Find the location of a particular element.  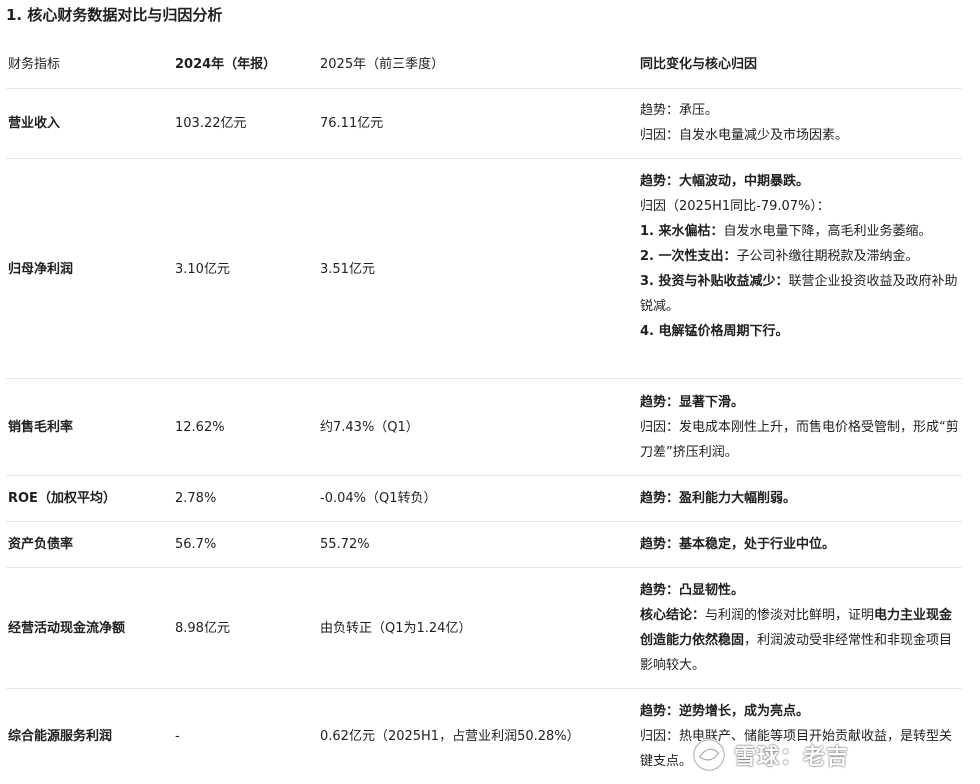

row-3-analysis: 趋势：盈利能力大幅削弱。 is located at coordinates (801, 498).